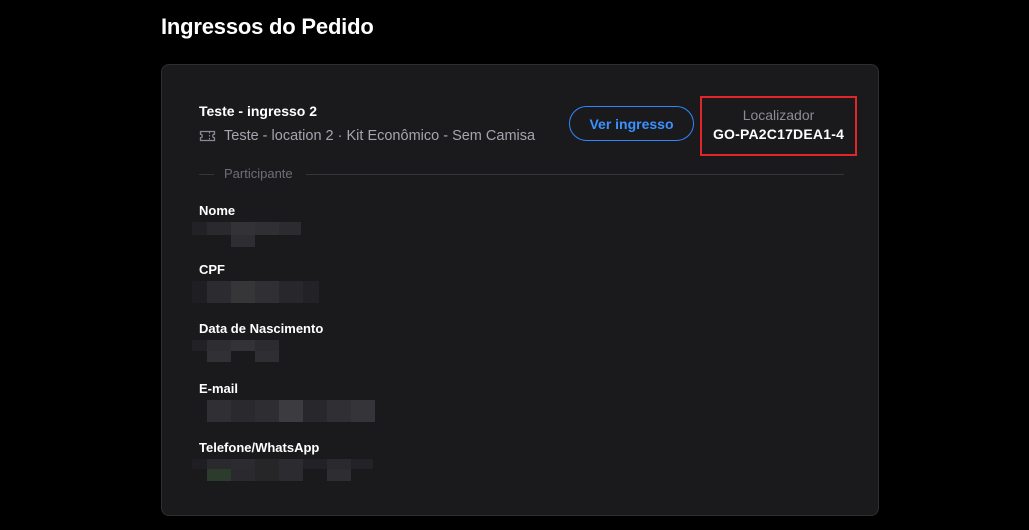  I want to click on field-label: Data de Nascimento, so click(261, 328).